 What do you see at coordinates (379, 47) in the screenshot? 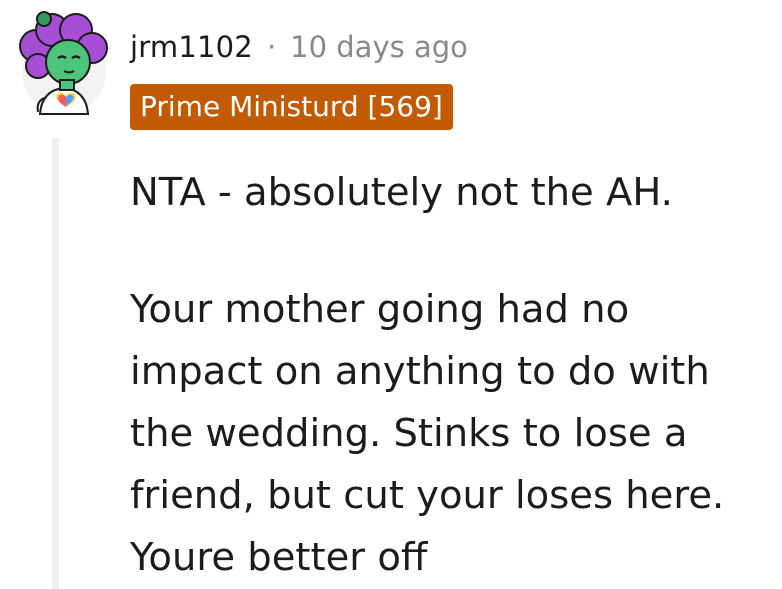
I see `comment-timestamp: 10 days ago` at bounding box center [379, 47].